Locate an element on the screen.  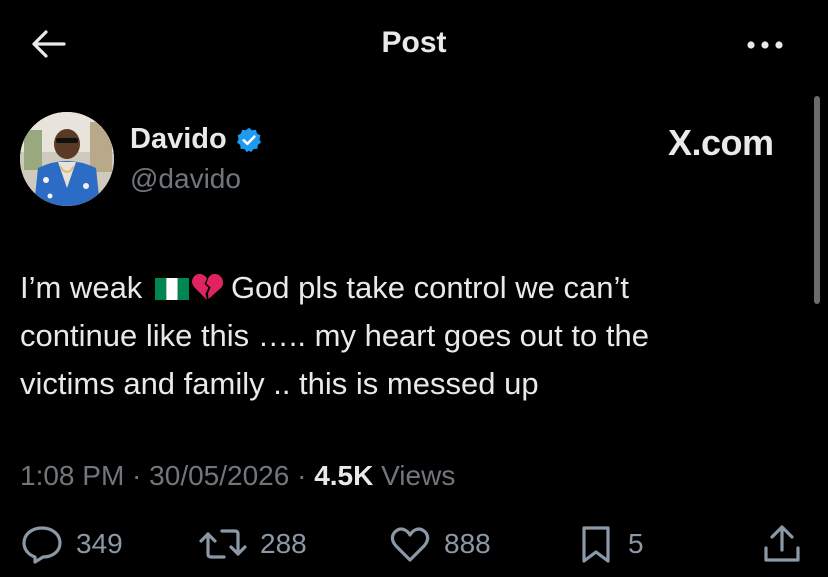
avatar-photo is located at coordinates (67, 159).